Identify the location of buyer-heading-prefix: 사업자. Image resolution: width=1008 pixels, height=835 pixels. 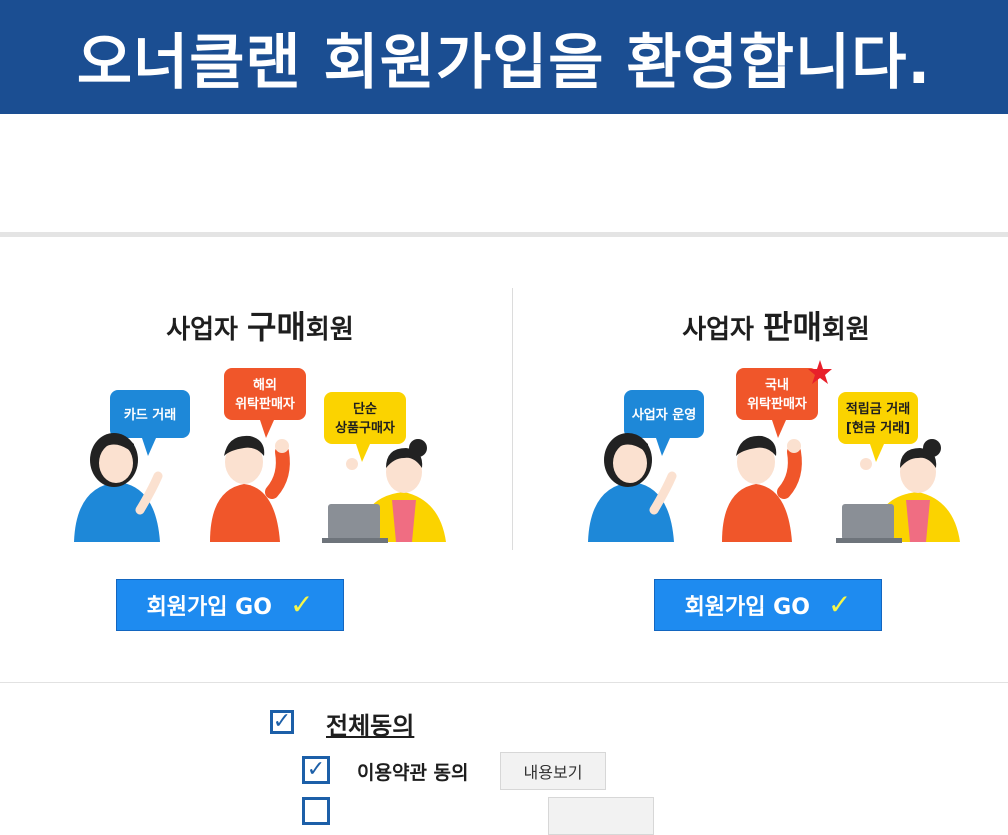
(207, 330).